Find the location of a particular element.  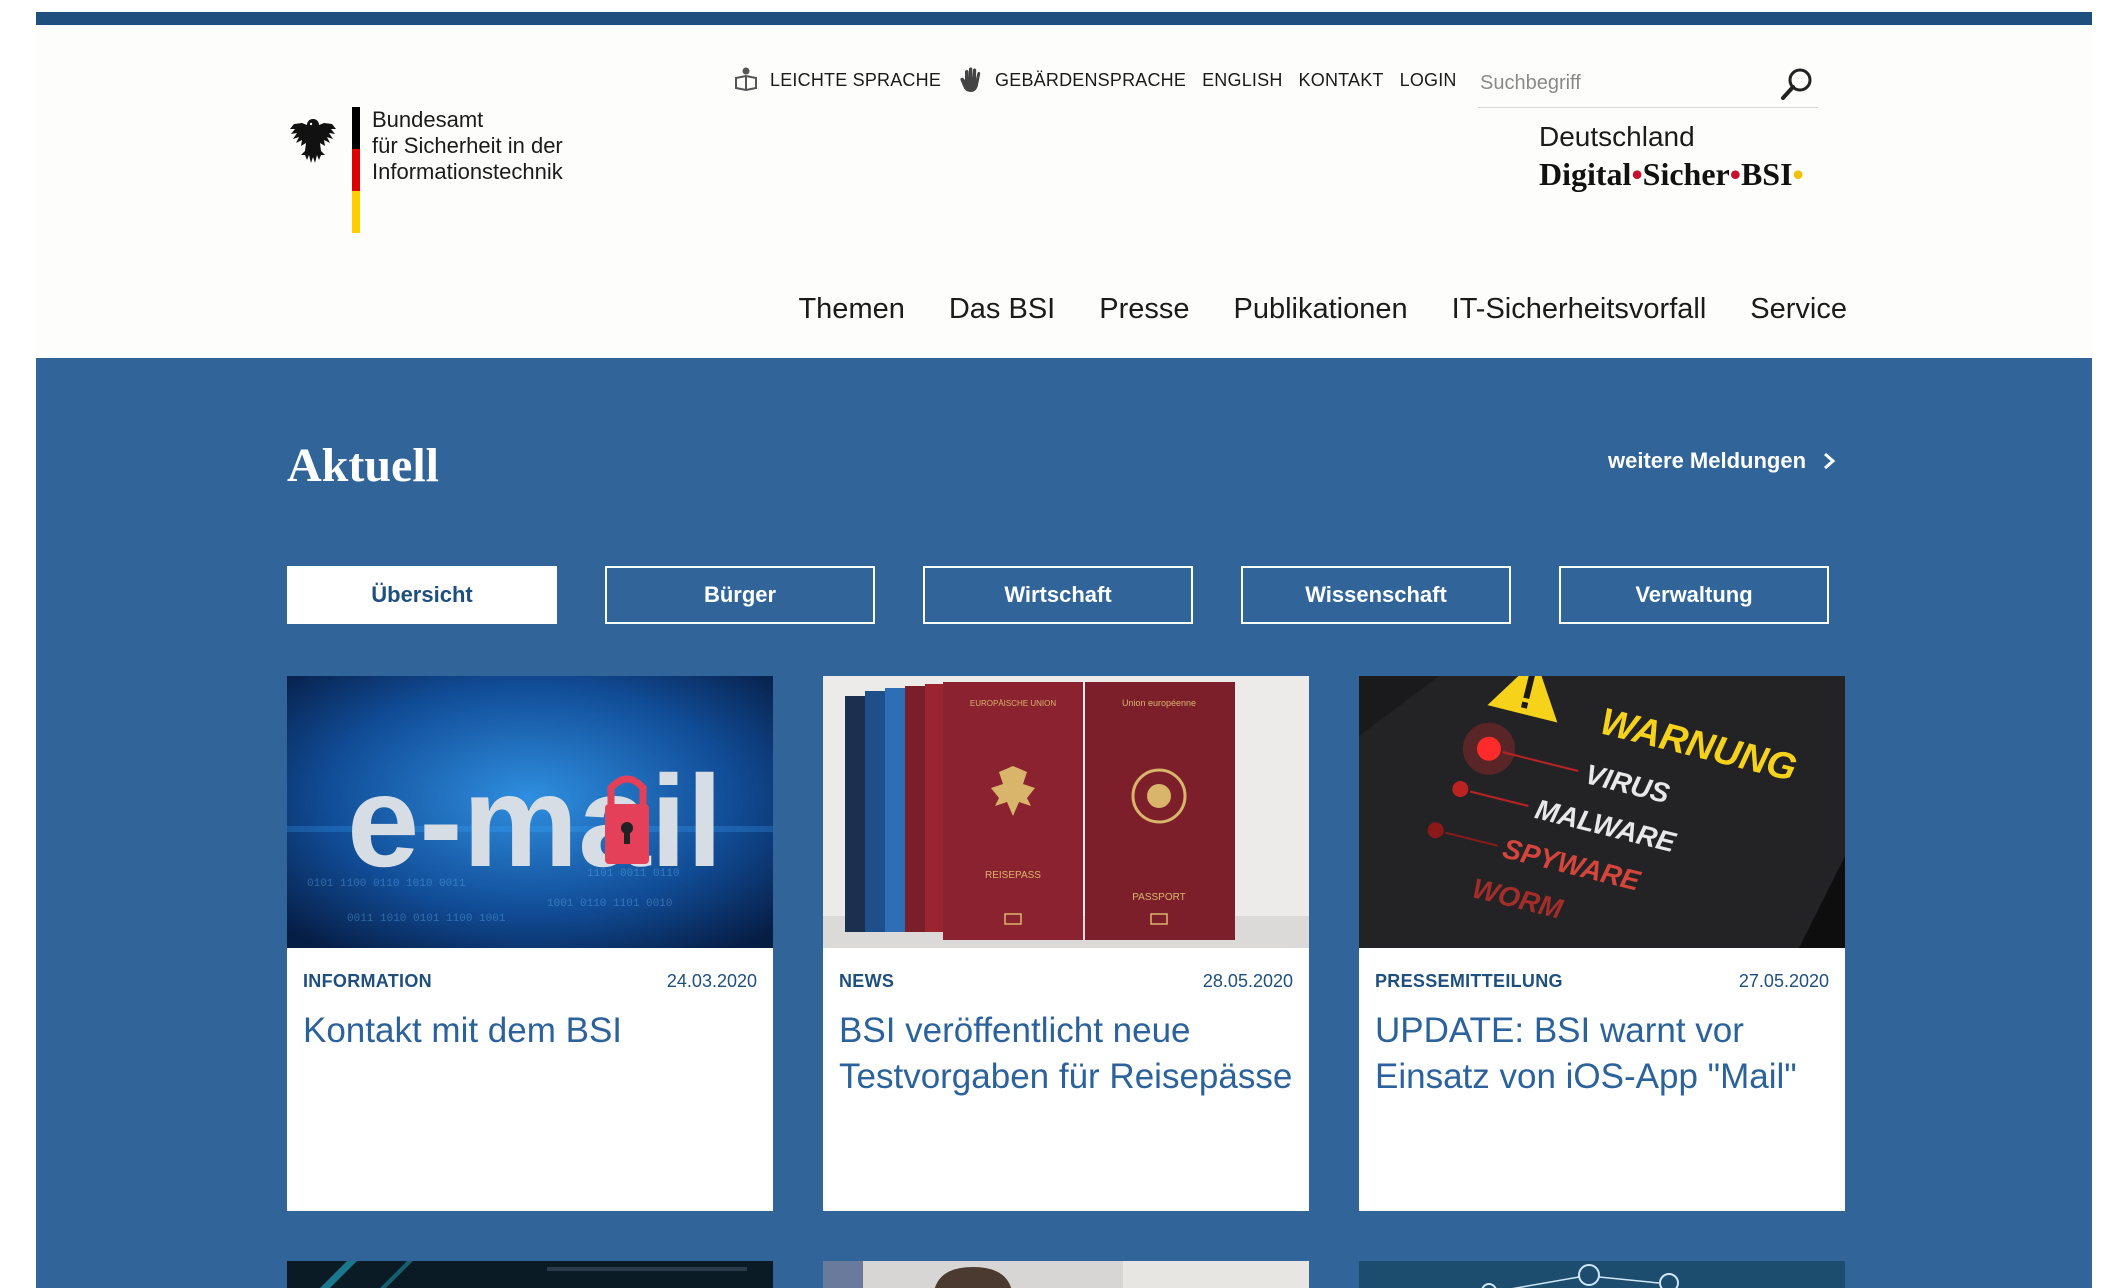

search-icon is located at coordinates (1797, 84).